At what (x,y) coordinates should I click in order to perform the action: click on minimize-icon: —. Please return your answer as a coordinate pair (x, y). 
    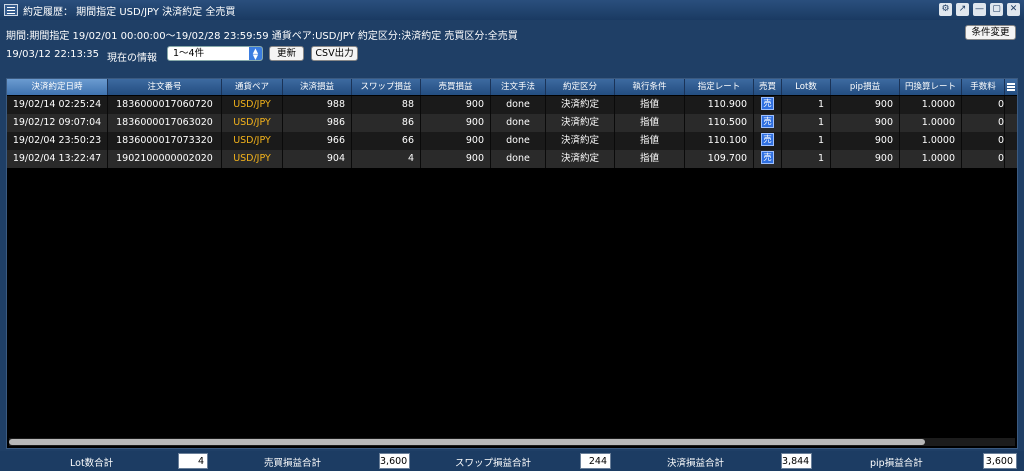
    Looking at the image, I should click on (979, 9).